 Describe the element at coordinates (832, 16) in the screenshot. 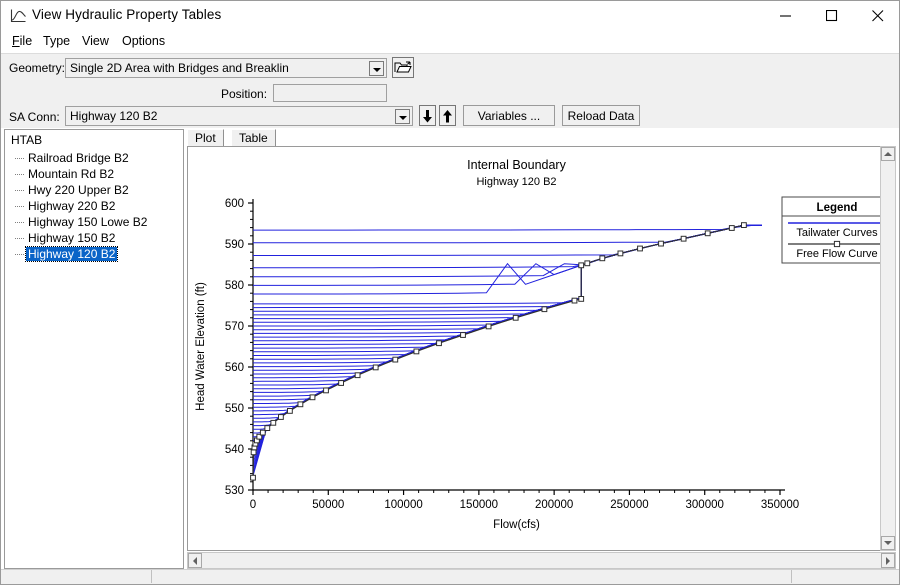

I see `maximize-button` at that location.